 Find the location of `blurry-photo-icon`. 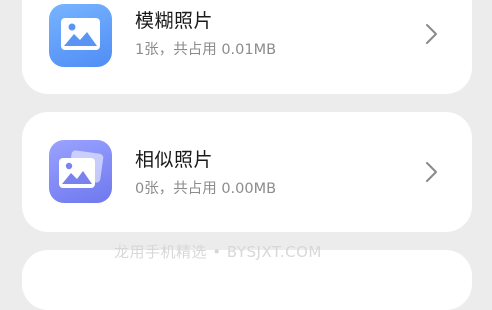

blurry-photo-icon is located at coordinates (80, 35).